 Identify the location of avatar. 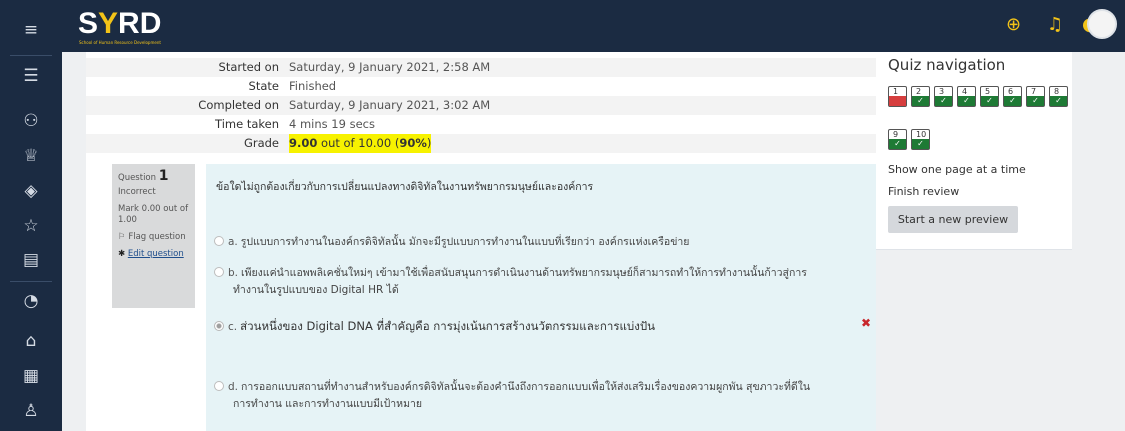
(1102, 24).